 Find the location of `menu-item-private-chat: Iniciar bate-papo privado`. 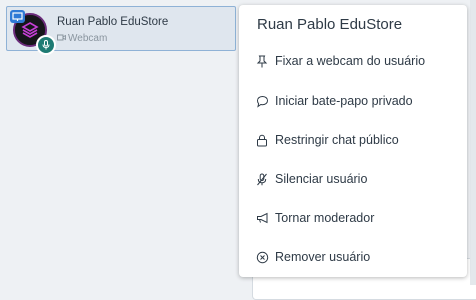

menu-item-private-chat: Iniciar bate-papo privado is located at coordinates (353, 101).